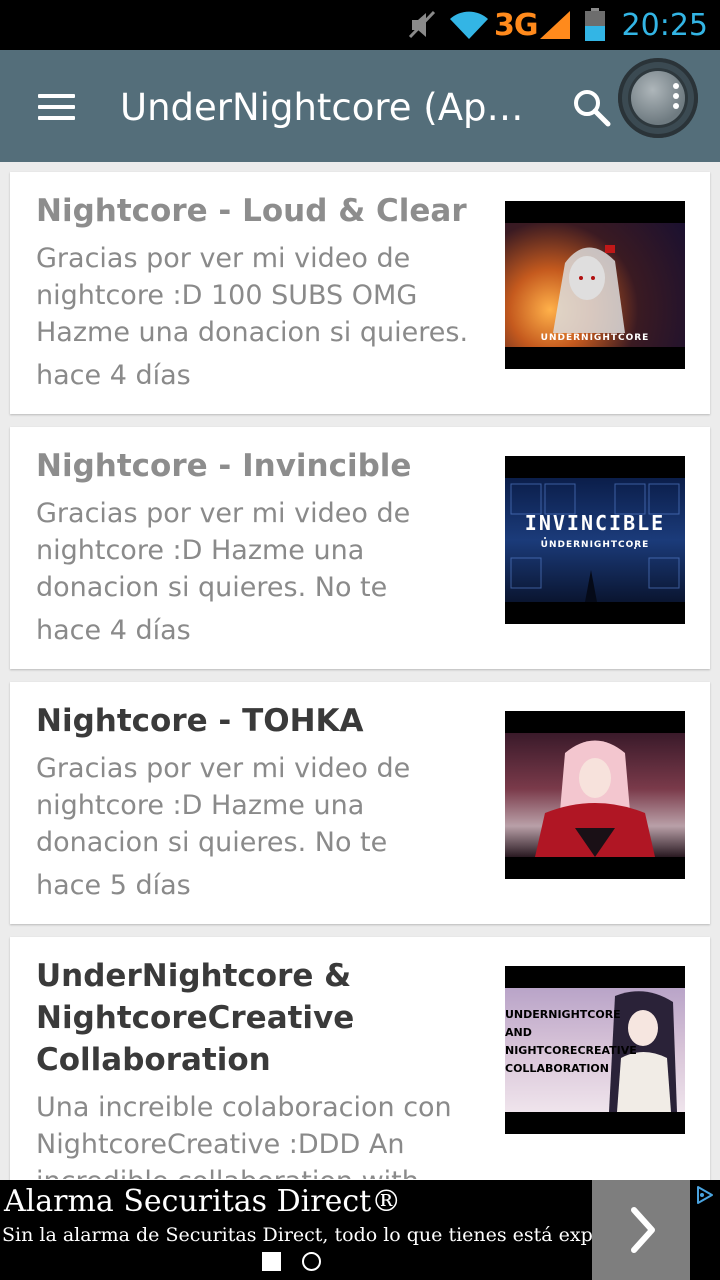 This screenshot has height=1280, width=720. I want to click on thumbnail-line: AND, so click(518, 1032).